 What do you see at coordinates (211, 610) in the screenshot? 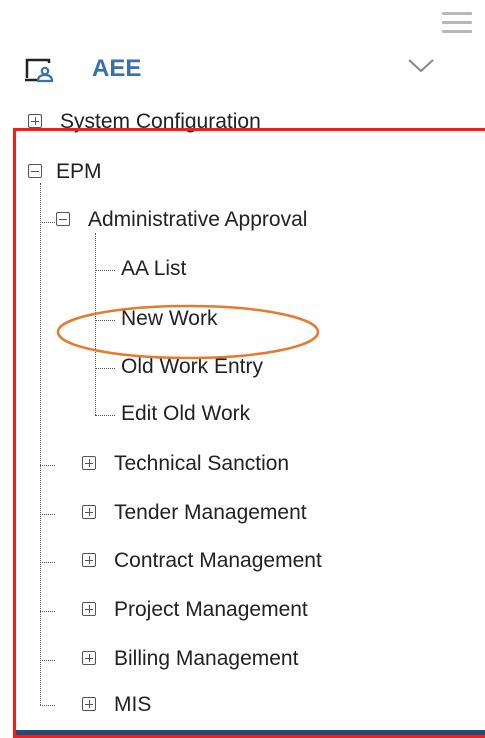
I see `tree-node-label: Project Management` at bounding box center [211, 610].